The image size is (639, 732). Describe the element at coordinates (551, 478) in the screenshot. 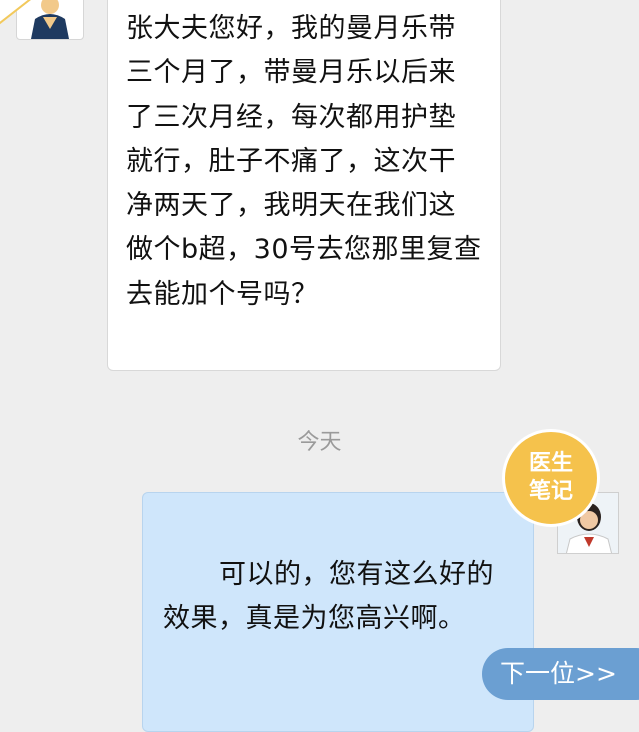

I see `doctor-notes-button: 医生 笔记` at that location.